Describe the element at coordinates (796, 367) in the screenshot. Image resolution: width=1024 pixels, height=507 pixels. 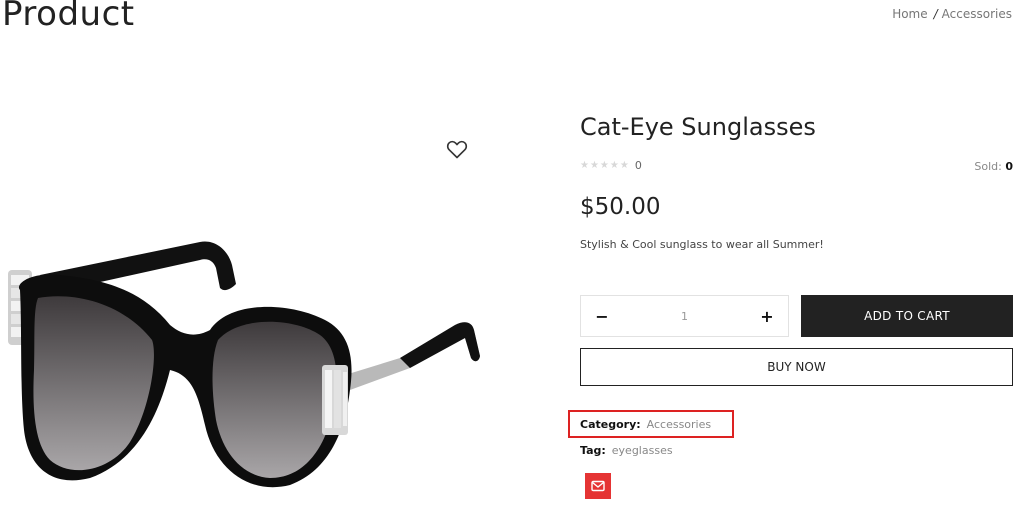
I see `buy-now-button: BUY NOW` at that location.